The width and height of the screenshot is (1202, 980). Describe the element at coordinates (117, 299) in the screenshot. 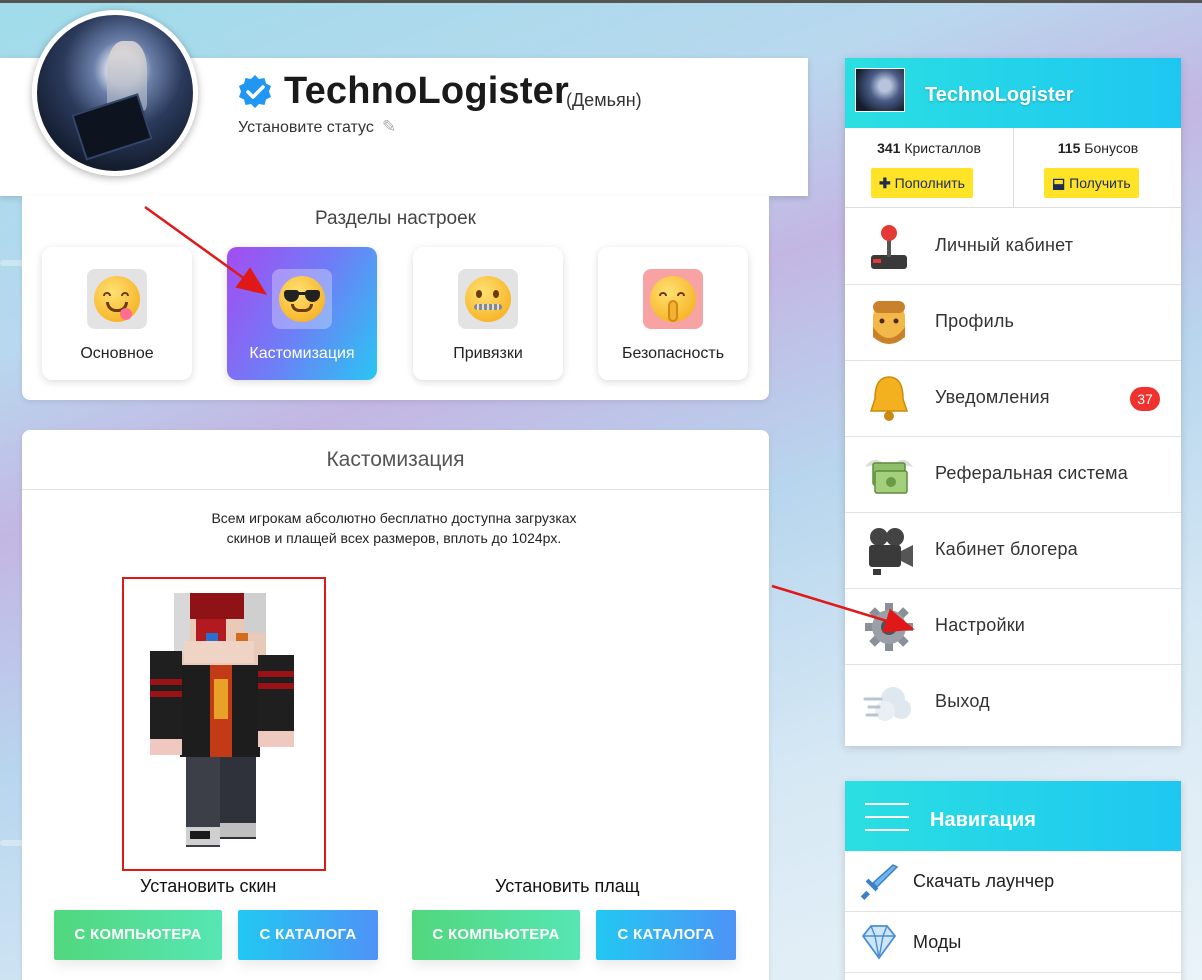

I see `yum-face-icon` at that location.